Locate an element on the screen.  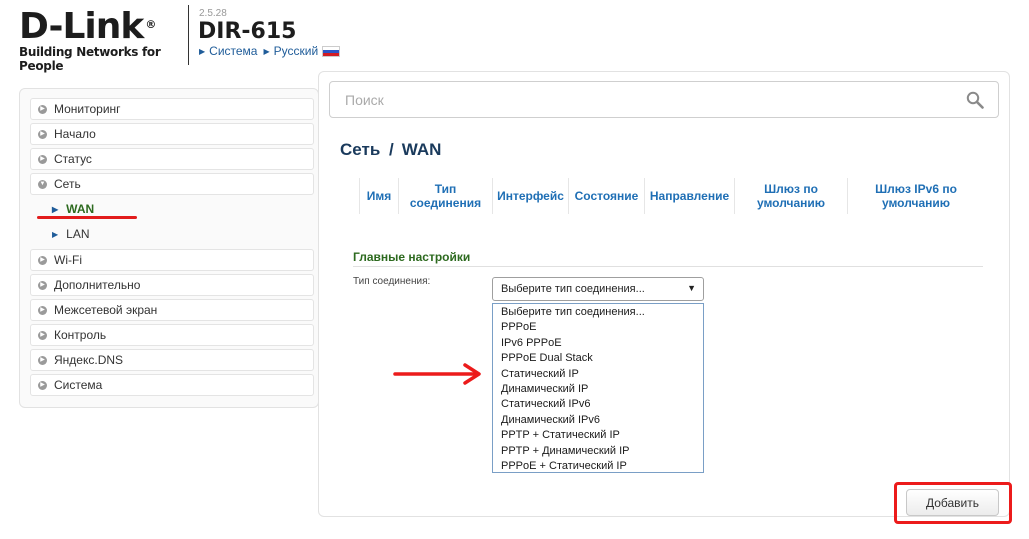
sidebar-item-label: Wi-Fi is located at coordinates (68, 260).